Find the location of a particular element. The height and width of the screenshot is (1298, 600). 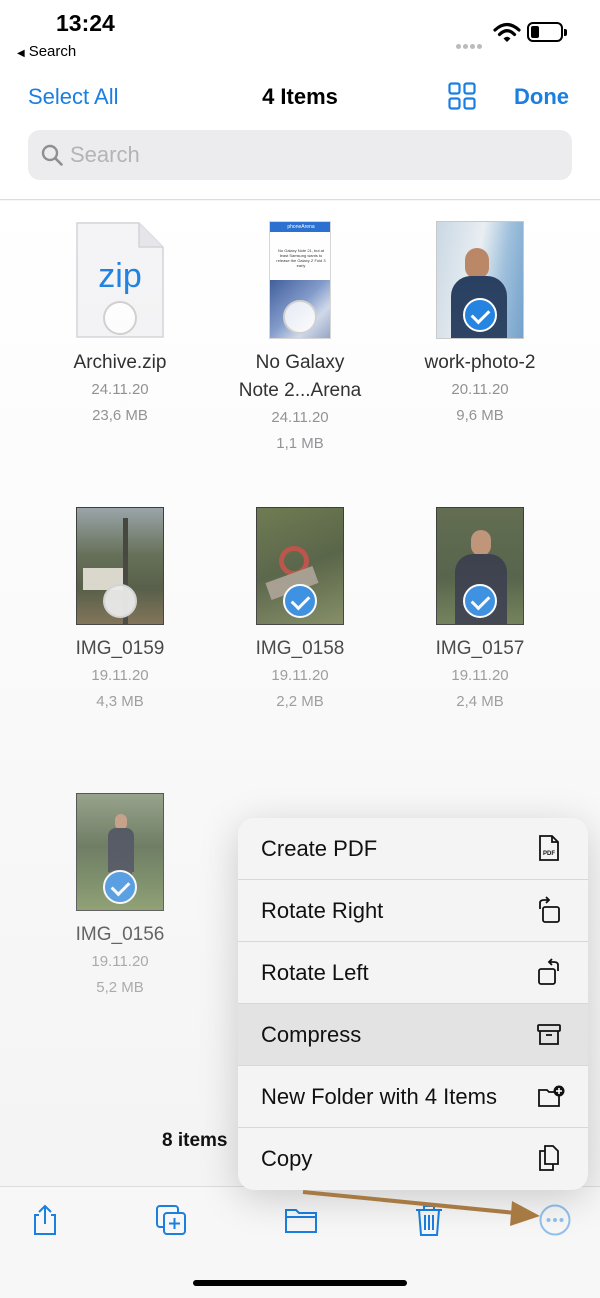

menu-item-new-folder: New Folder with 4 Items is located at coordinates (413, 1097).